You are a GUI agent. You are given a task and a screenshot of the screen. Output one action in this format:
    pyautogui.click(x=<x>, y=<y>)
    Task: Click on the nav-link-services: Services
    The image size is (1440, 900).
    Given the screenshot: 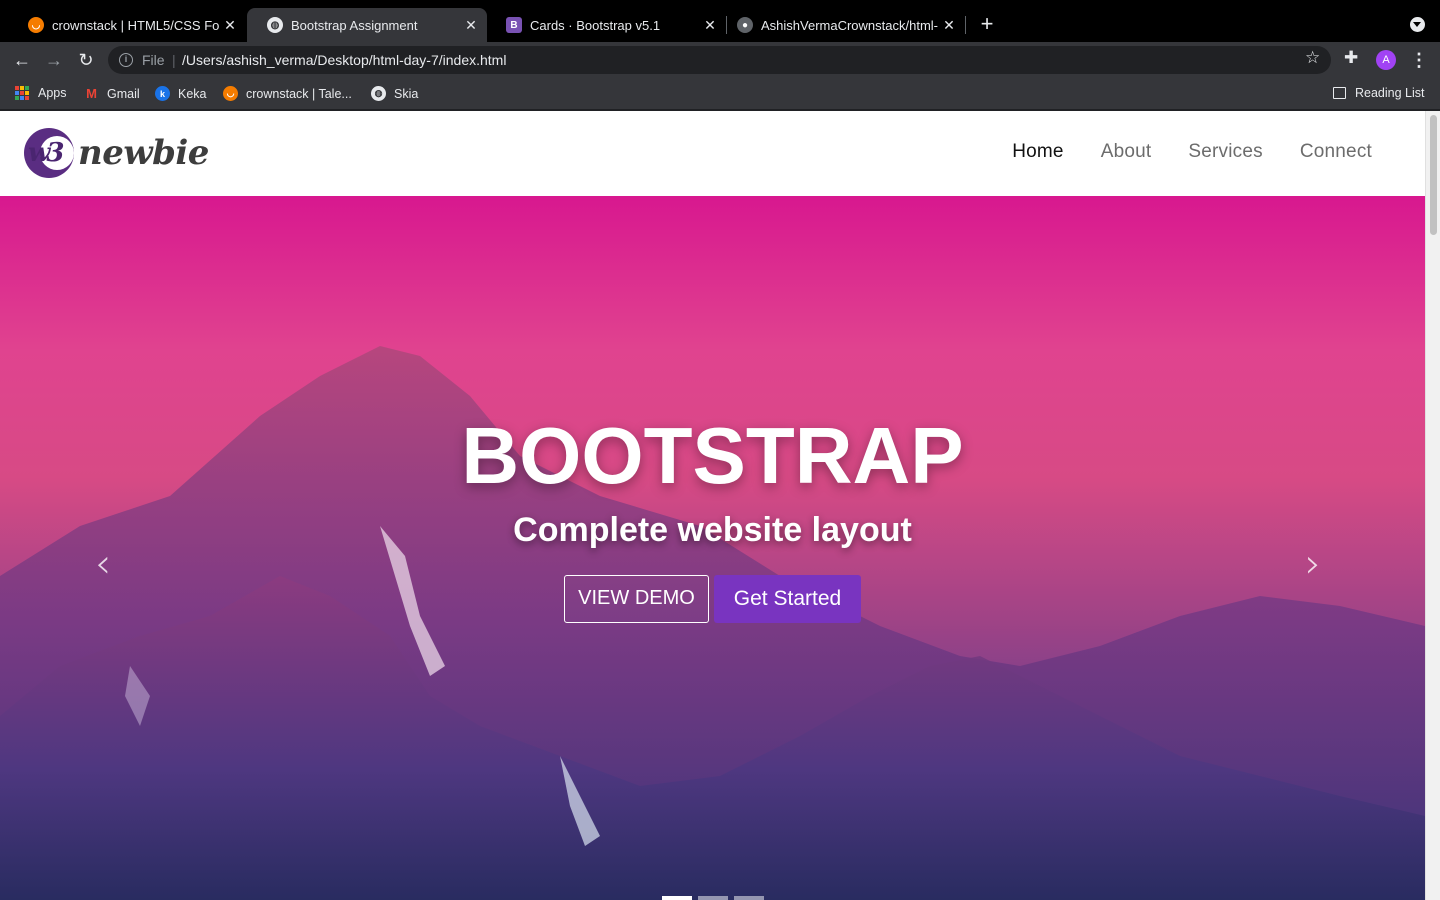 What is the action you would take?
    pyautogui.click(x=1225, y=152)
    